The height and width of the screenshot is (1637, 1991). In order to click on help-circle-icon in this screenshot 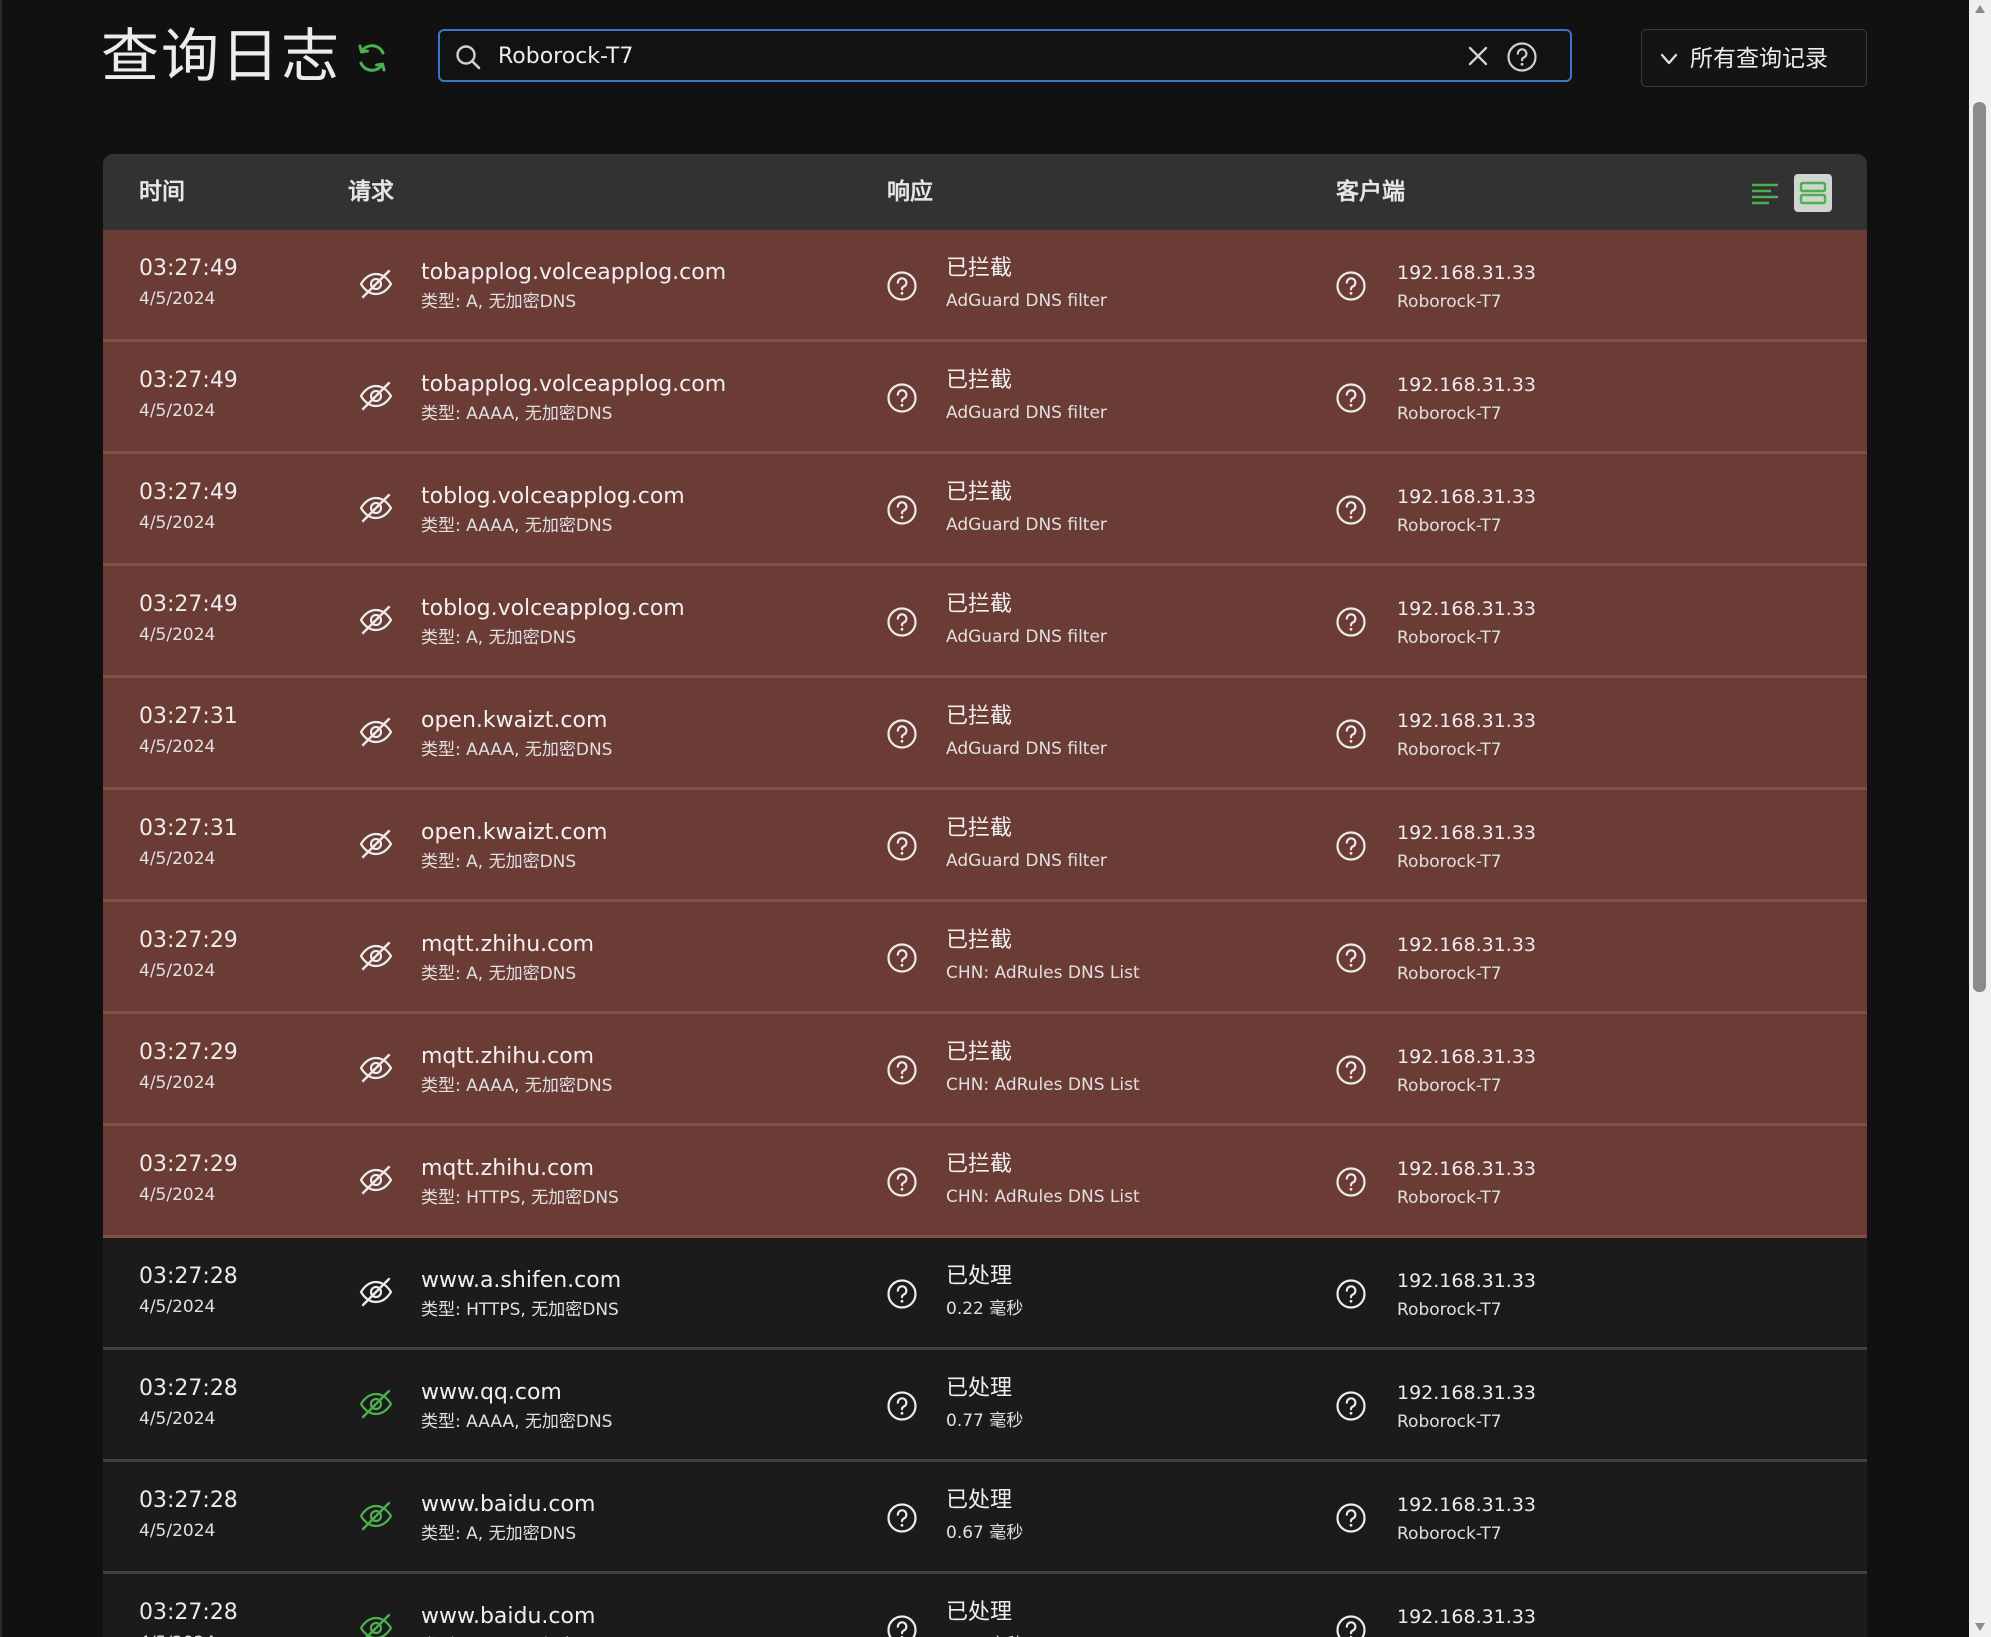, I will do `click(1522, 57)`.